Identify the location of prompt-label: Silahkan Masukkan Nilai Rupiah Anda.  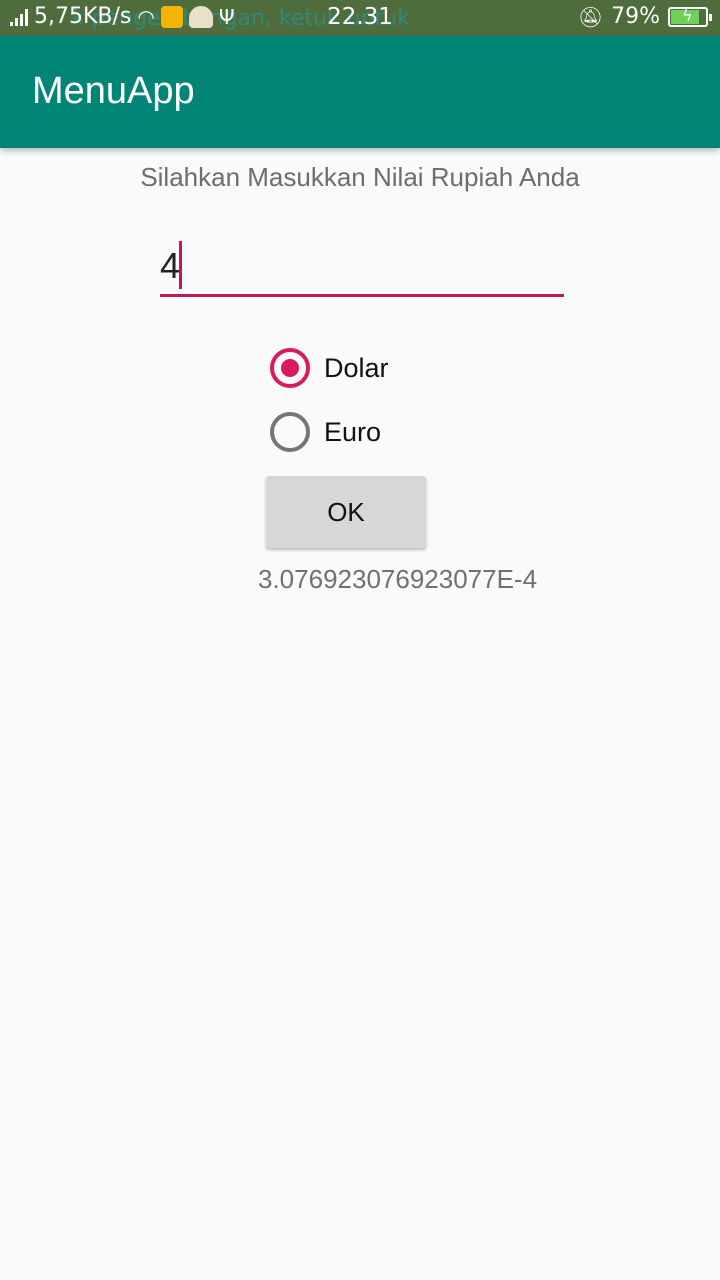
(360, 177).